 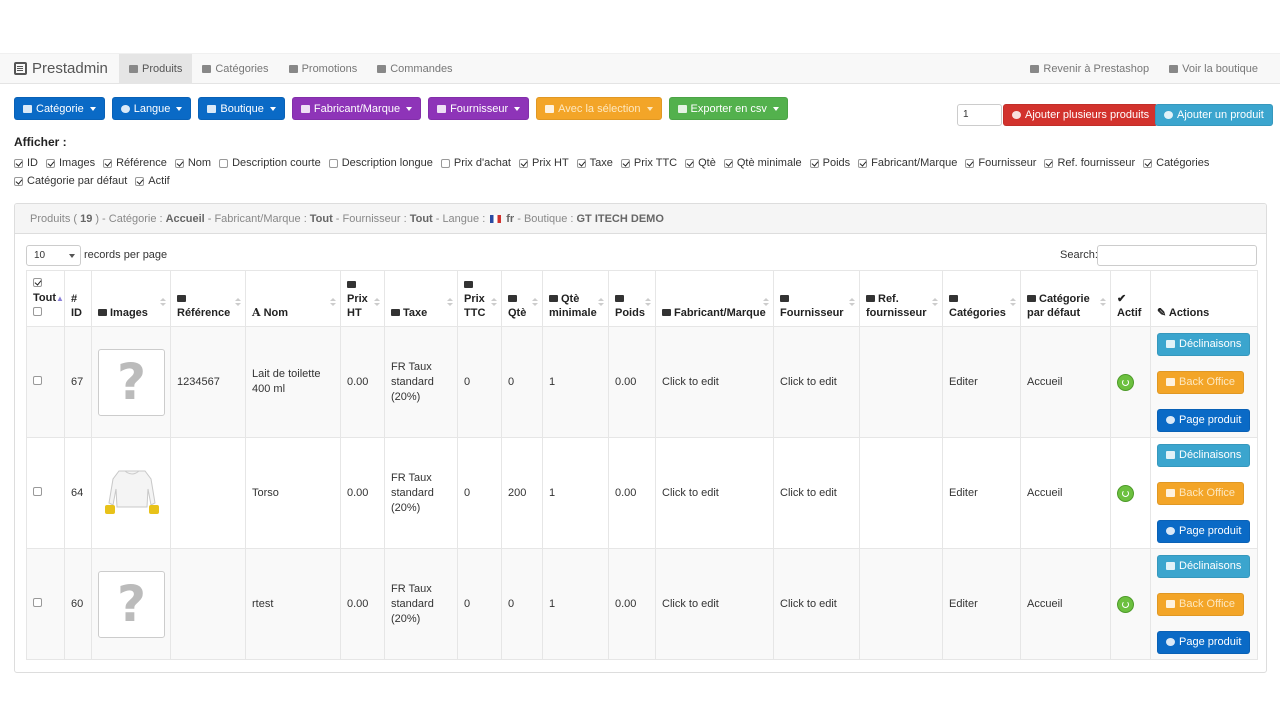 I want to click on column-toggle: Prix TTC, so click(x=648, y=163).